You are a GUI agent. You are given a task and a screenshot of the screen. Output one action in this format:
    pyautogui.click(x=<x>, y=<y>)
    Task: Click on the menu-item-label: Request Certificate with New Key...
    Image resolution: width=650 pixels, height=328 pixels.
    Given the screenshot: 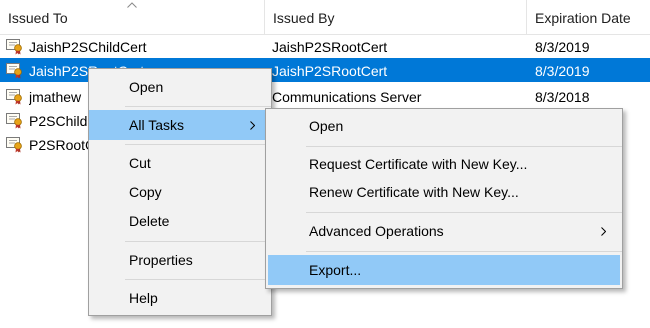 What is the action you would take?
    pyautogui.click(x=418, y=164)
    